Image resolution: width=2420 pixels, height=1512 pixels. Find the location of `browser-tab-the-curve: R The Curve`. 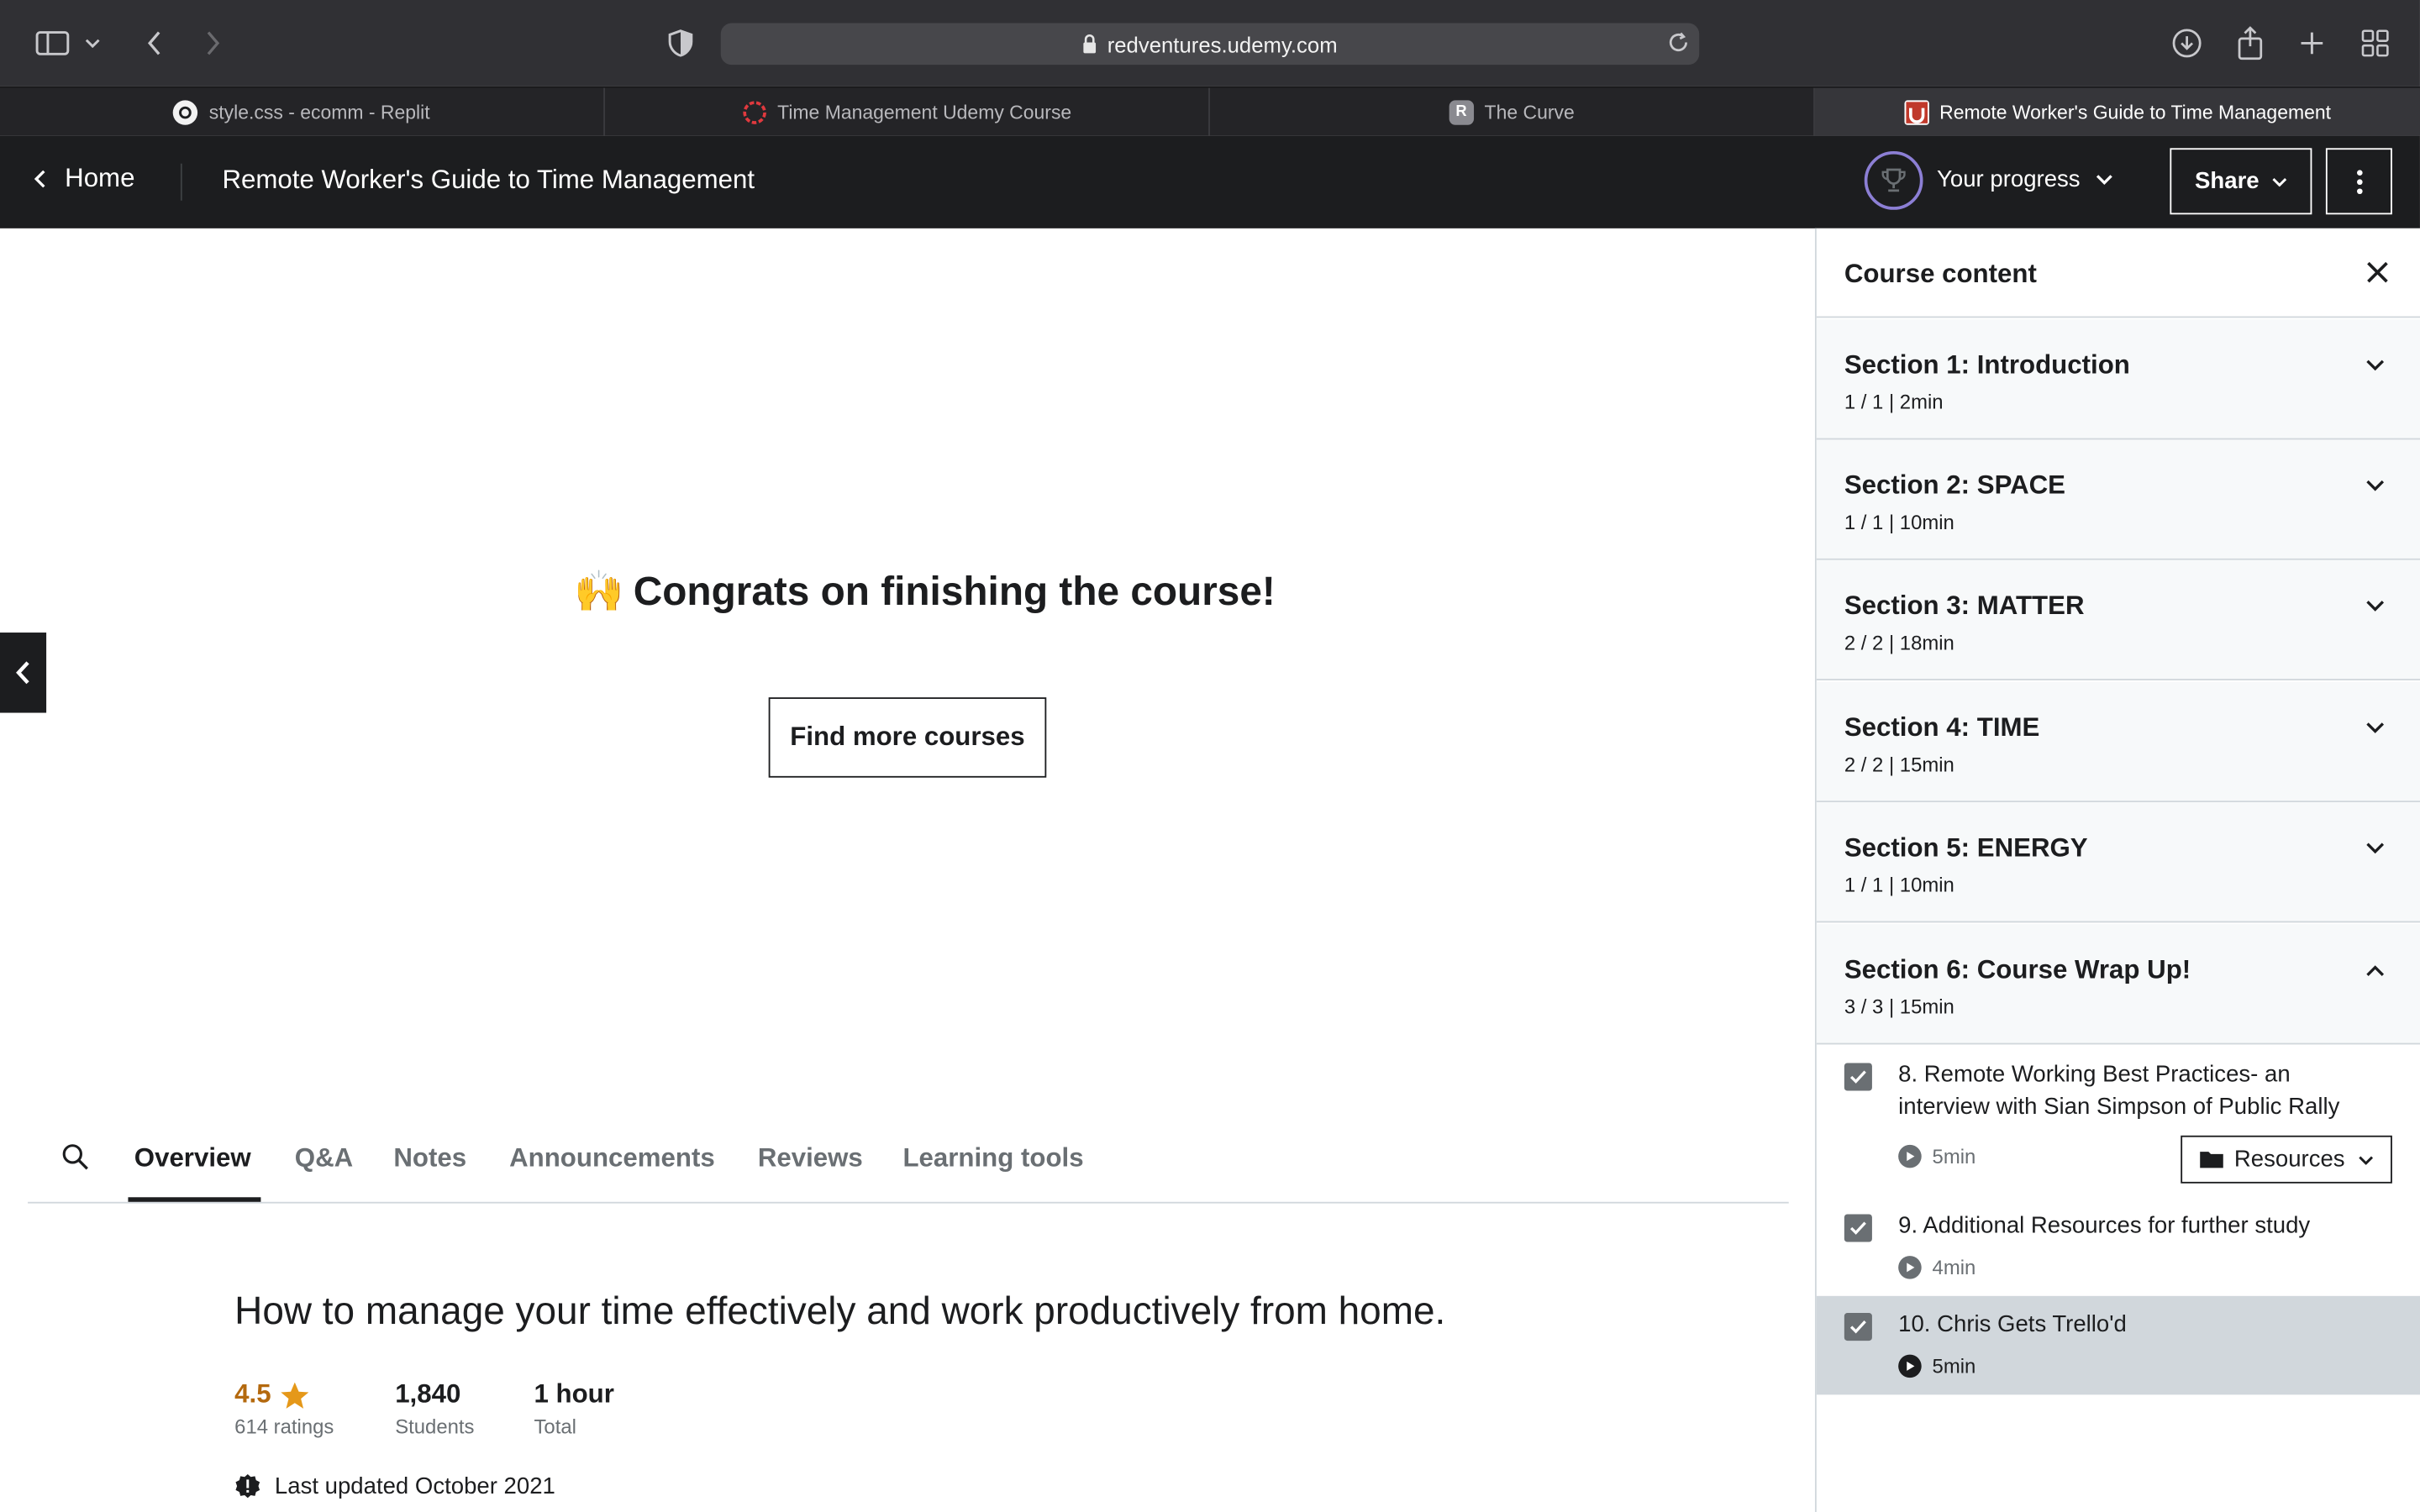

browser-tab-the-curve: R The Curve is located at coordinates (1512, 111).